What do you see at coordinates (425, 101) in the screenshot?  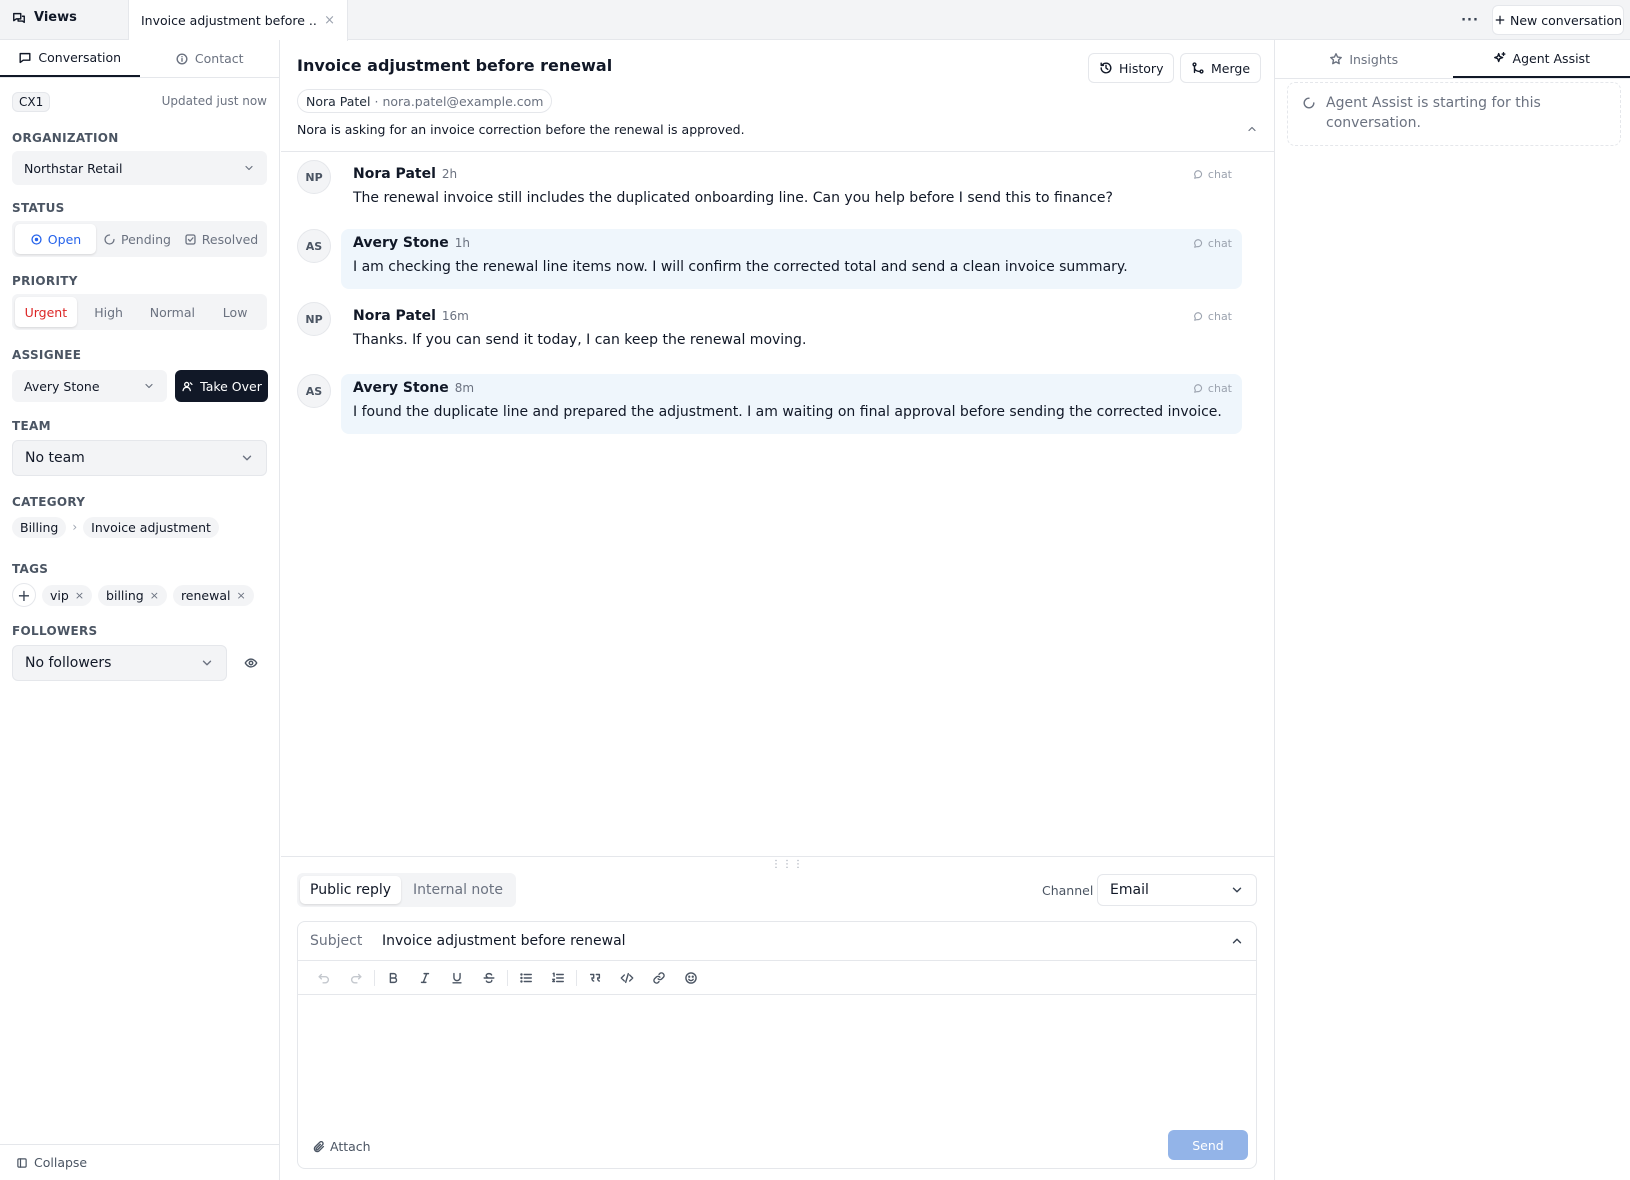 I see `contact-pill: Nora Patel · nora.patel@example.com` at bounding box center [425, 101].